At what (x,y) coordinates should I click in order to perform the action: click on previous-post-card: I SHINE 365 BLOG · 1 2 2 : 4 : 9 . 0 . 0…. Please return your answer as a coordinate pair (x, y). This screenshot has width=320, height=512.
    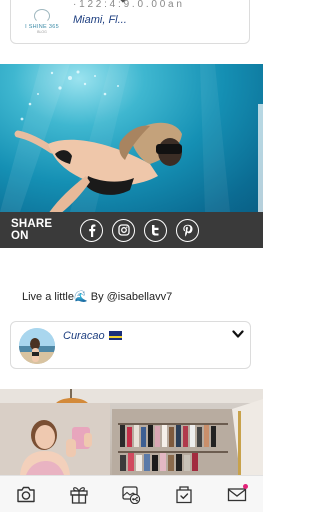
    Looking at the image, I should click on (130, 22).